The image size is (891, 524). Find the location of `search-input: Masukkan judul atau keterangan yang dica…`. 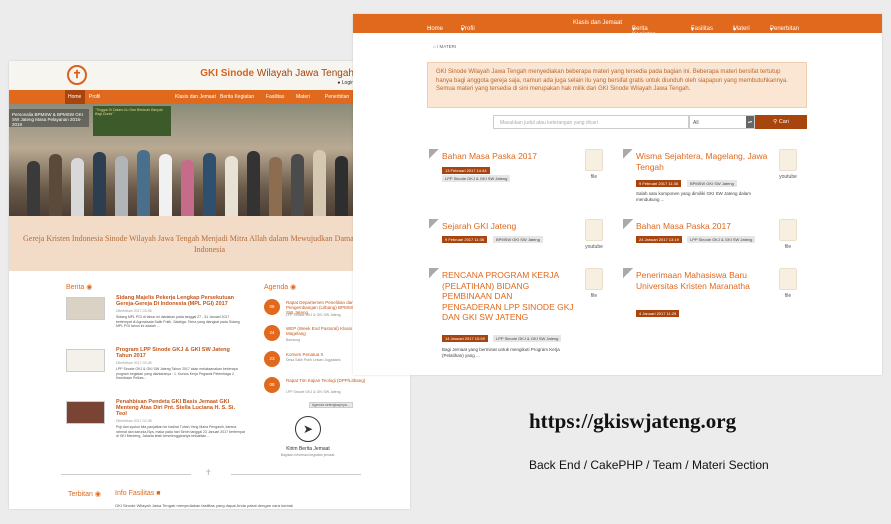

search-input: Masukkan judul atau keterangan yang dica… is located at coordinates (591, 122).